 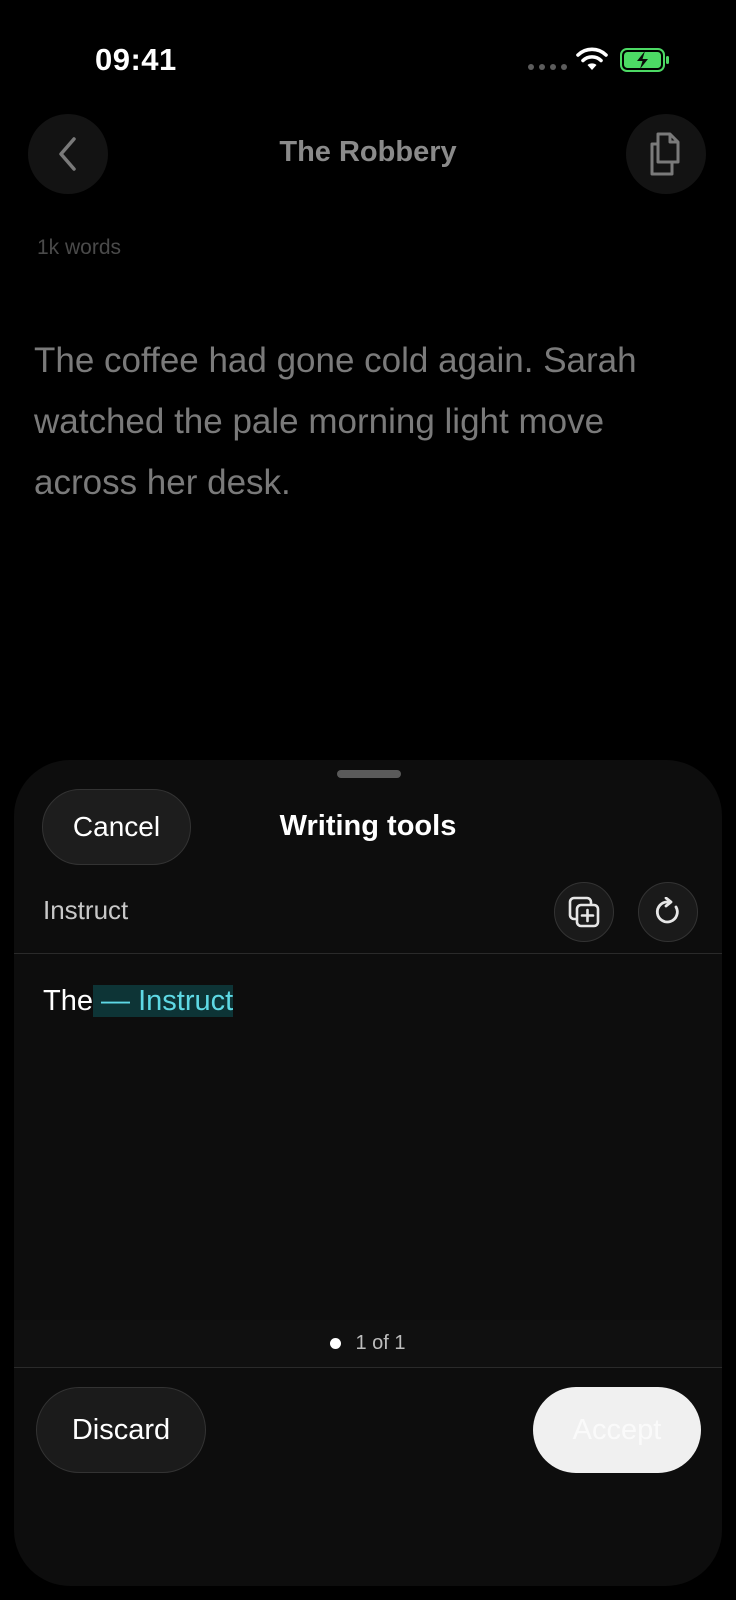 What do you see at coordinates (79, 247) in the screenshot?
I see `word-count: 1k words` at bounding box center [79, 247].